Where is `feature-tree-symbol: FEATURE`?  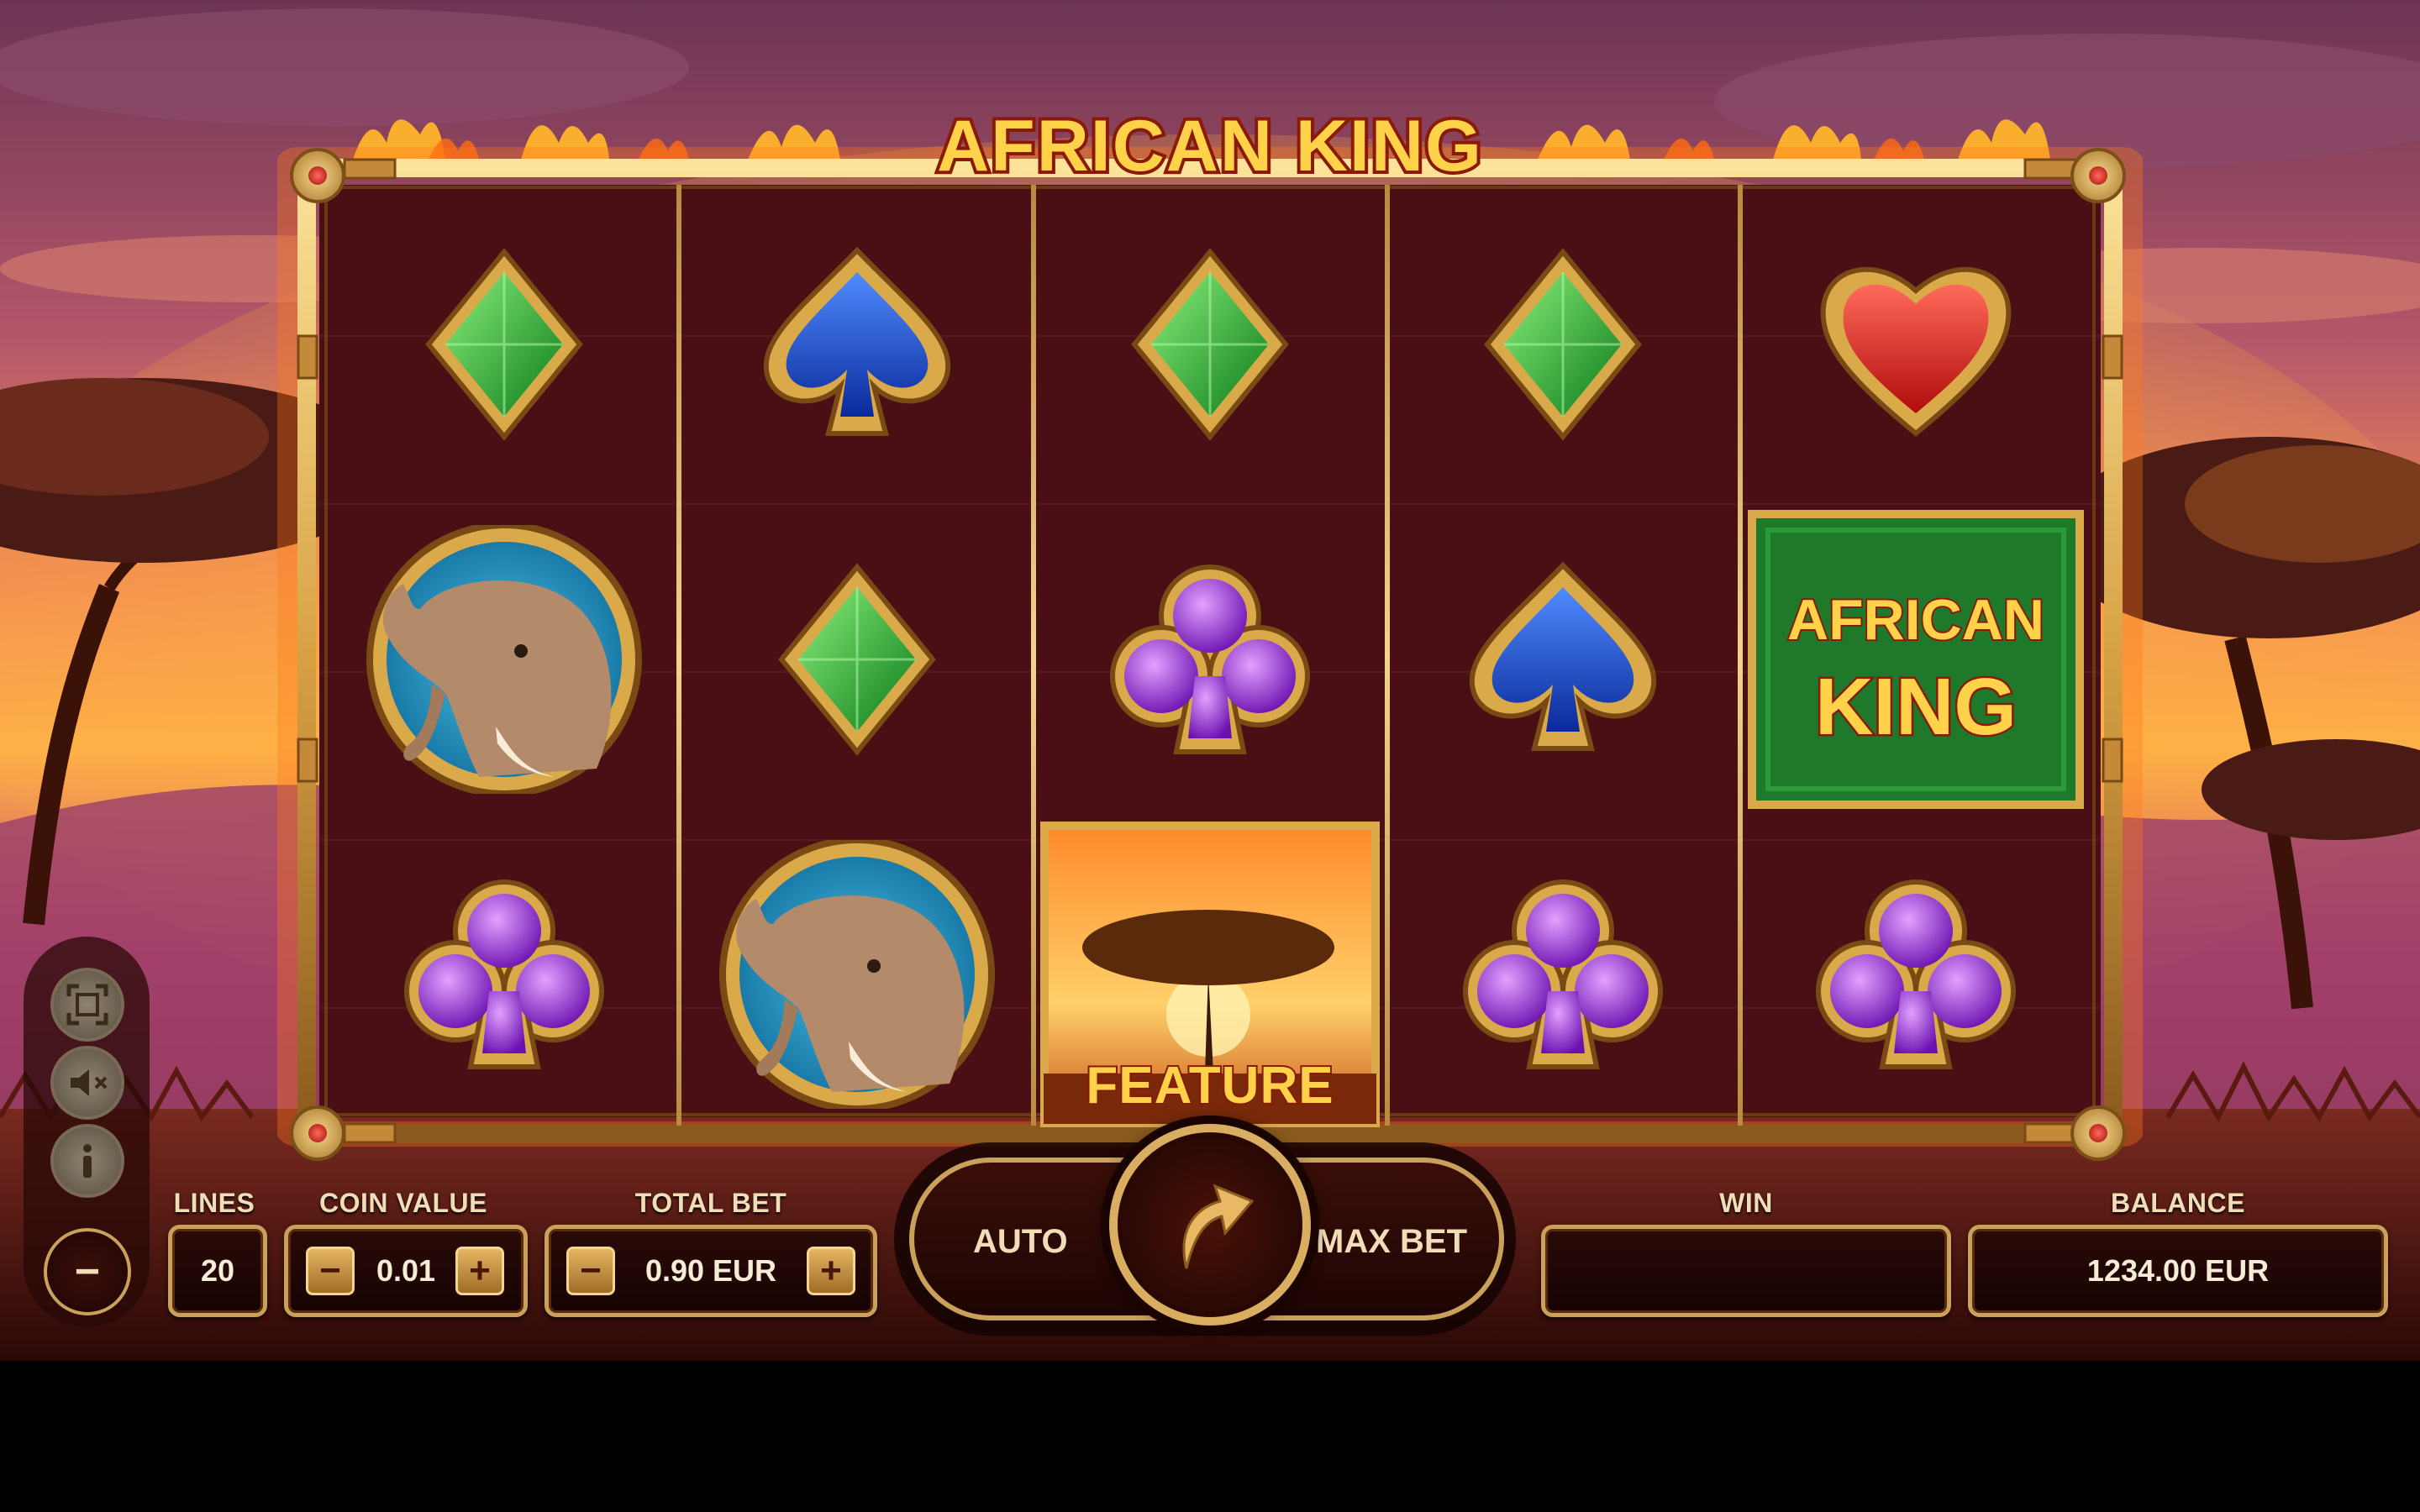
feature-tree-symbol: FEATURE is located at coordinates (1210, 974).